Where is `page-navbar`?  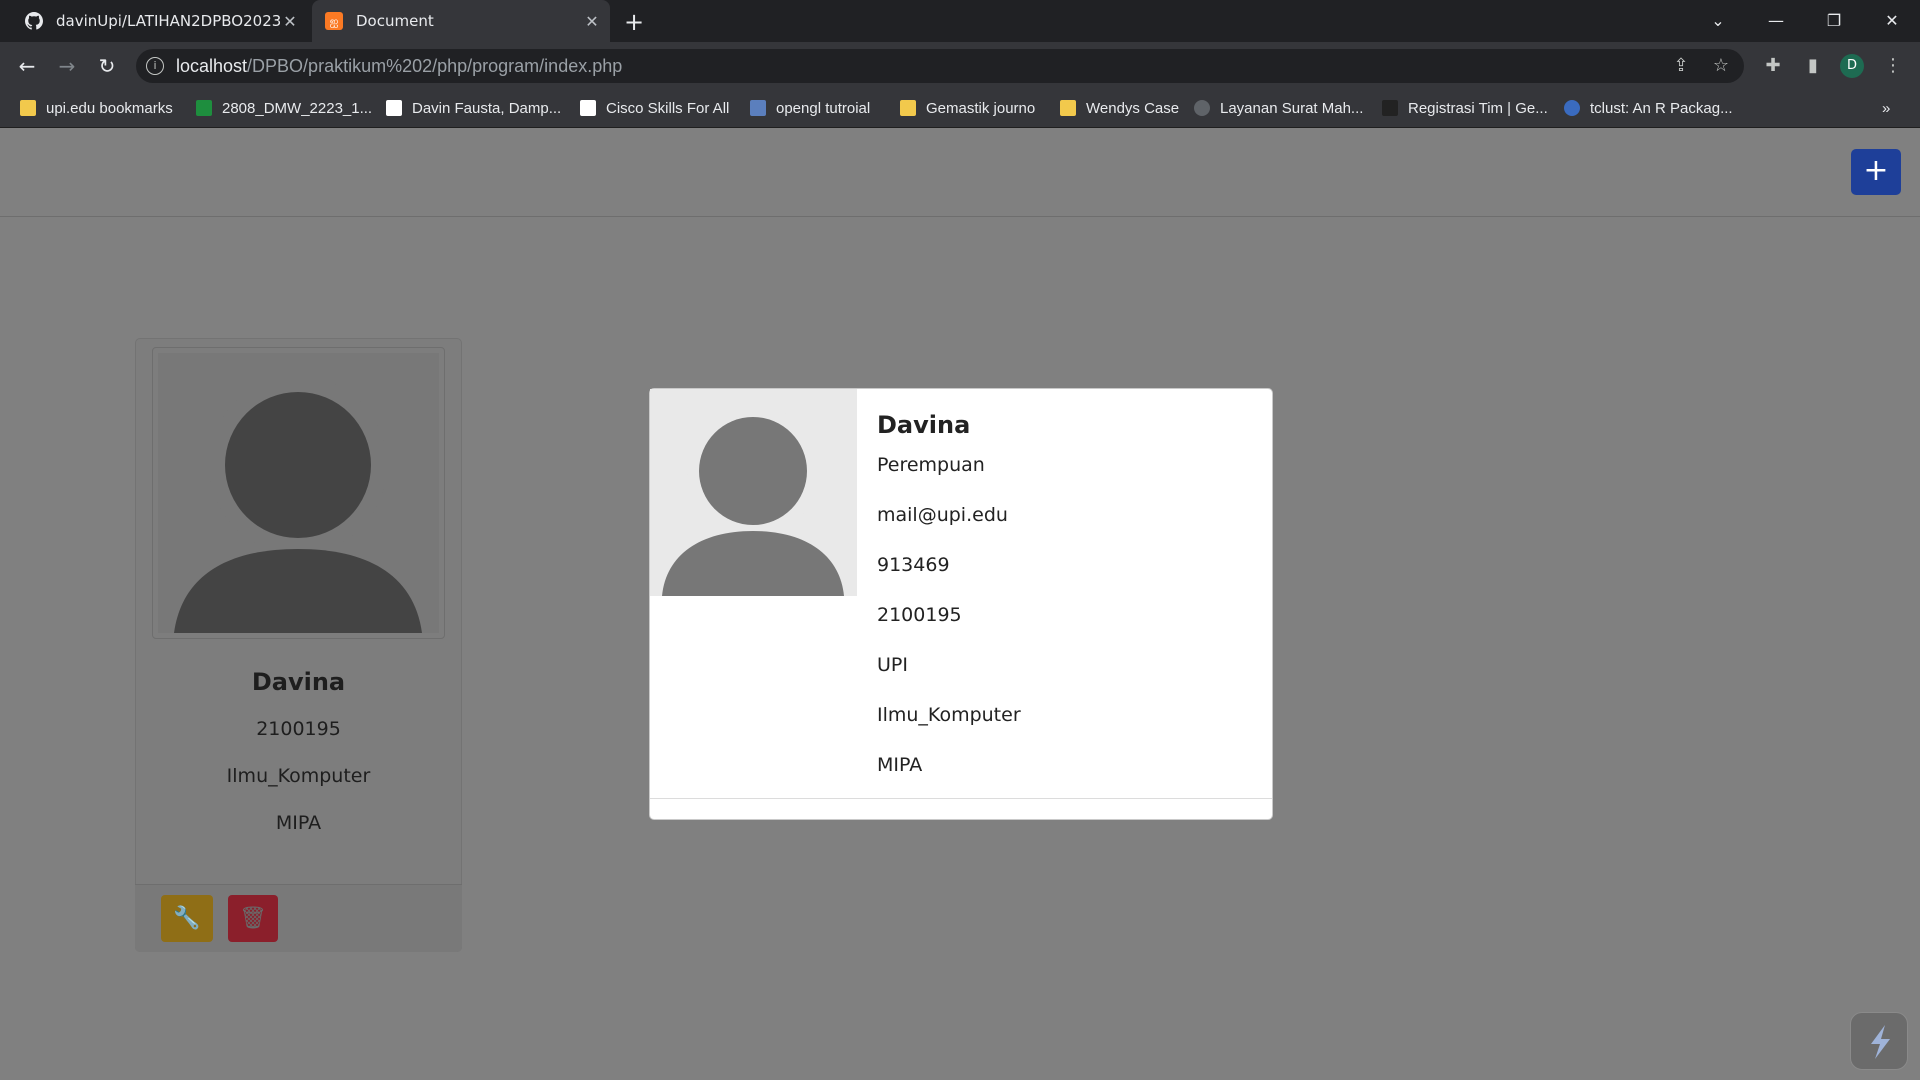
page-navbar is located at coordinates (960, 173).